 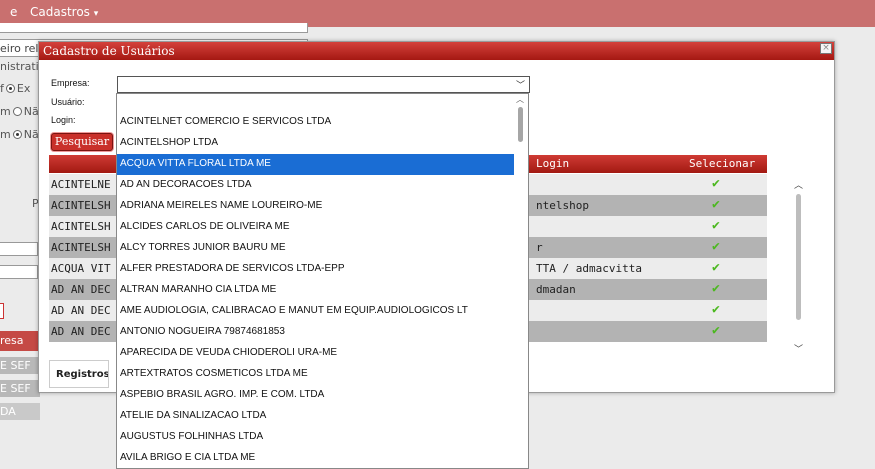 What do you see at coordinates (81, 184) in the screenshot?
I see `row-company: ACINTELNE` at bounding box center [81, 184].